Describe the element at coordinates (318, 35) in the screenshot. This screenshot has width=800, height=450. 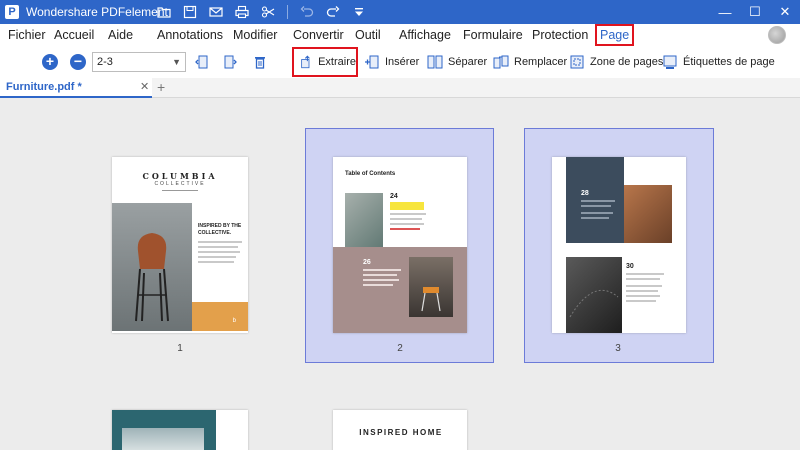
I see `menu-convertir: Convertir` at that location.